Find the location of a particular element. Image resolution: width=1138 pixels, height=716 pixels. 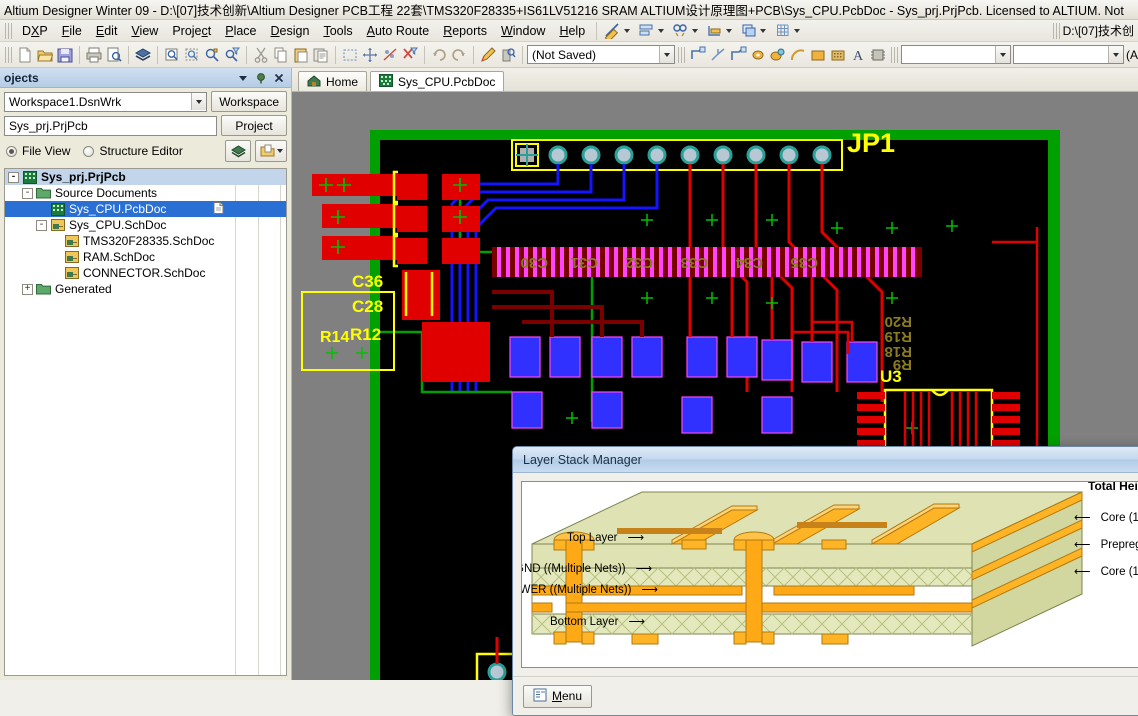

place-fill-icon is located at coordinates (818, 55).